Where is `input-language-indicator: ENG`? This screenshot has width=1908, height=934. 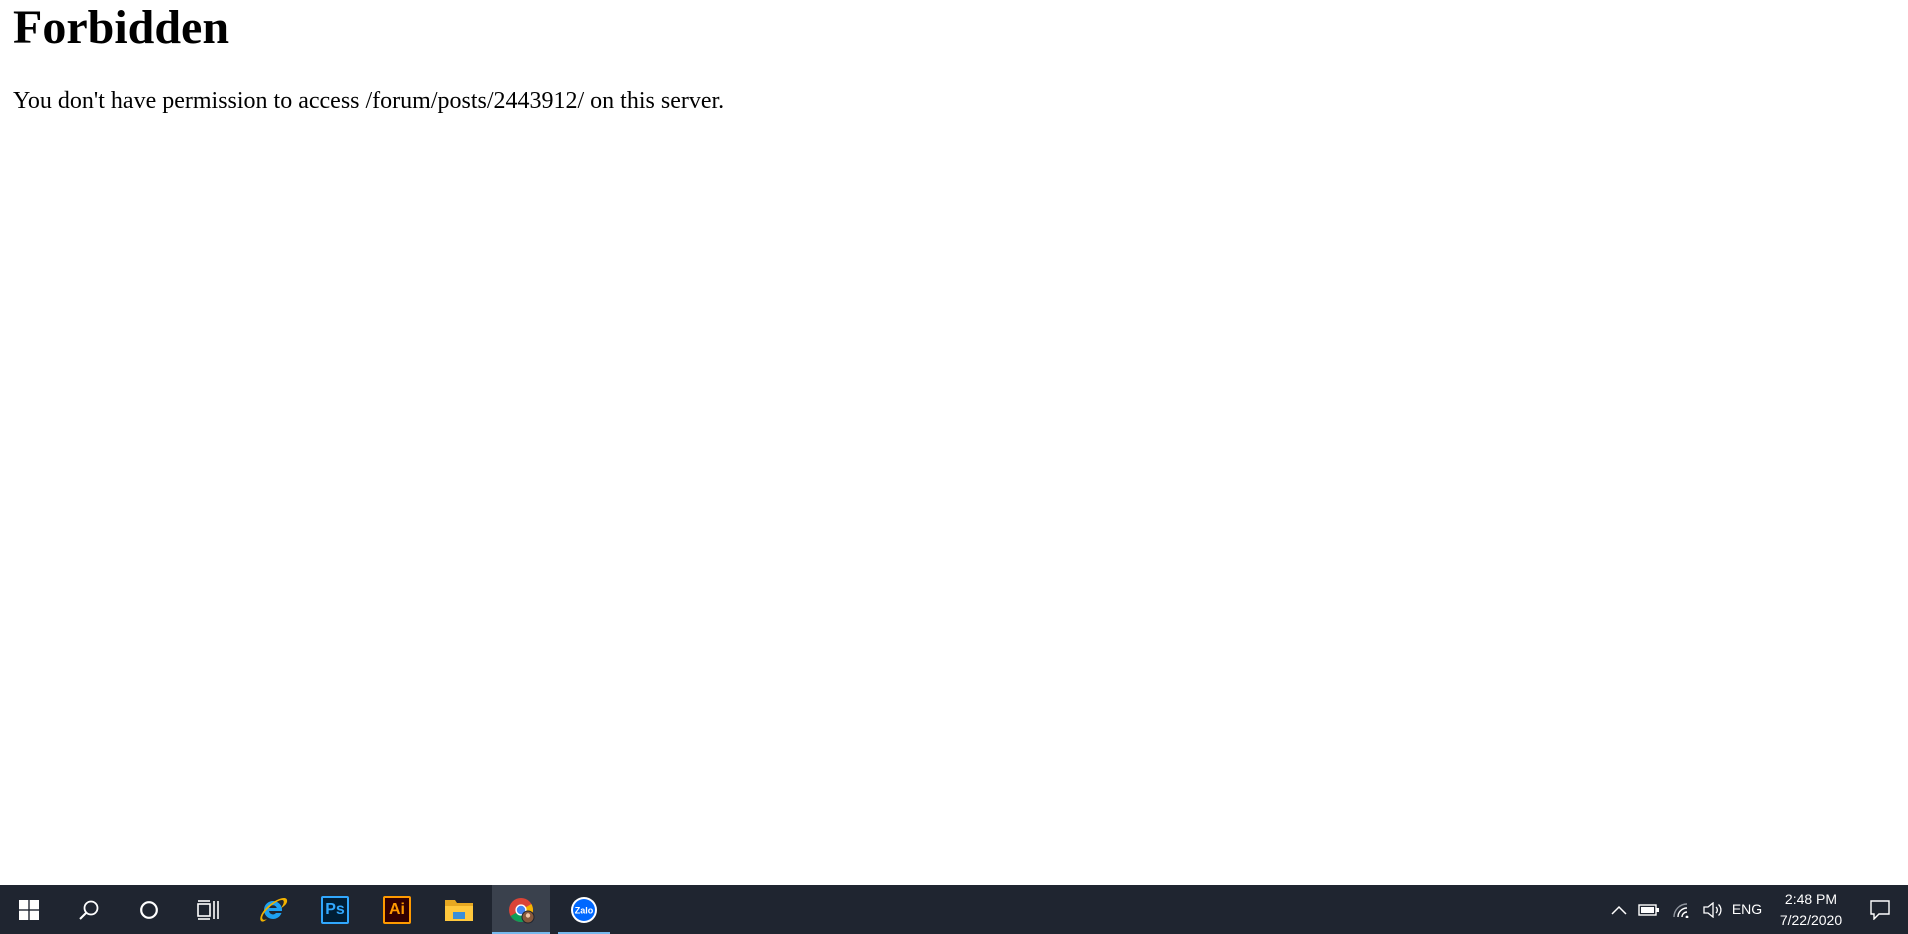 input-language-indicator: ENG is located at coordinates (1747, 909).